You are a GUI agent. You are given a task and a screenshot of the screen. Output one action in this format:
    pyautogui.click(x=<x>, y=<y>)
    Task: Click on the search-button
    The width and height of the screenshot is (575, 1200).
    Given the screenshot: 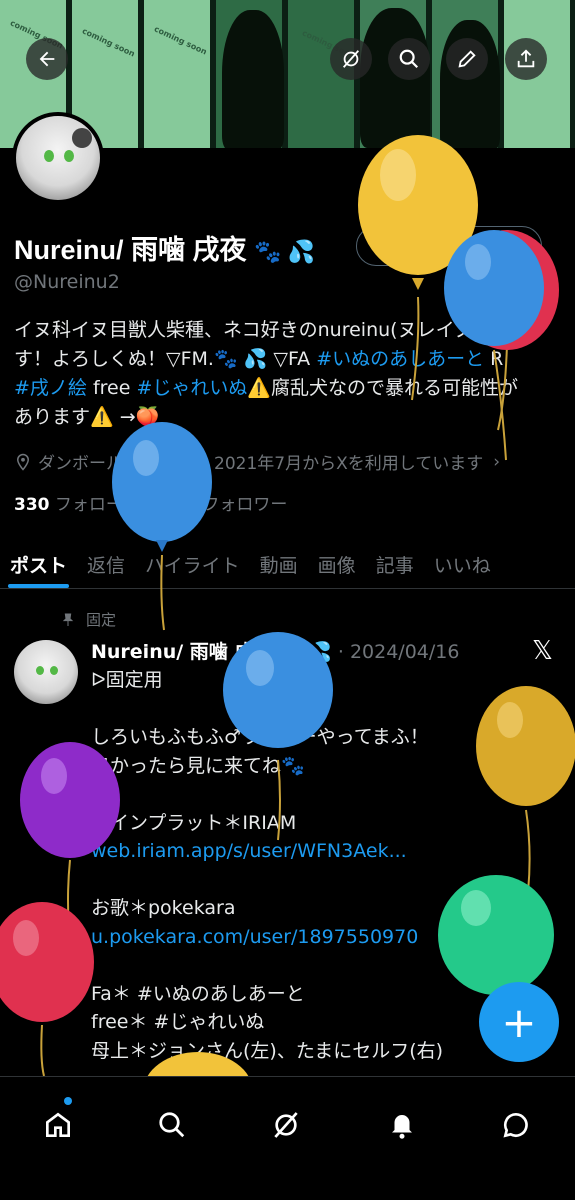 What is the action you would take?
    pyautogui.click(x=409, y=59)
    